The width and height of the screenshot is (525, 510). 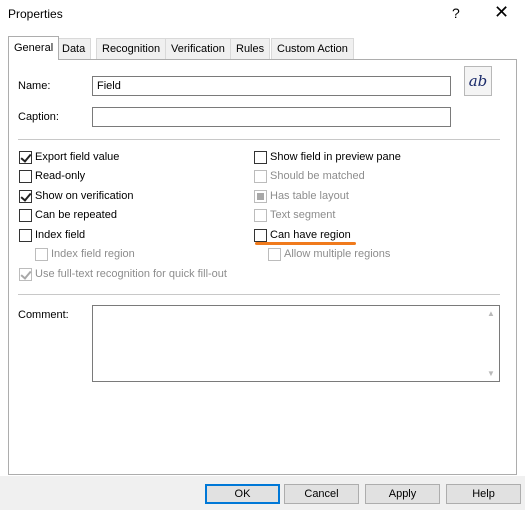 I want to click on text-format-icon: ab, so click(x=478, y=81).